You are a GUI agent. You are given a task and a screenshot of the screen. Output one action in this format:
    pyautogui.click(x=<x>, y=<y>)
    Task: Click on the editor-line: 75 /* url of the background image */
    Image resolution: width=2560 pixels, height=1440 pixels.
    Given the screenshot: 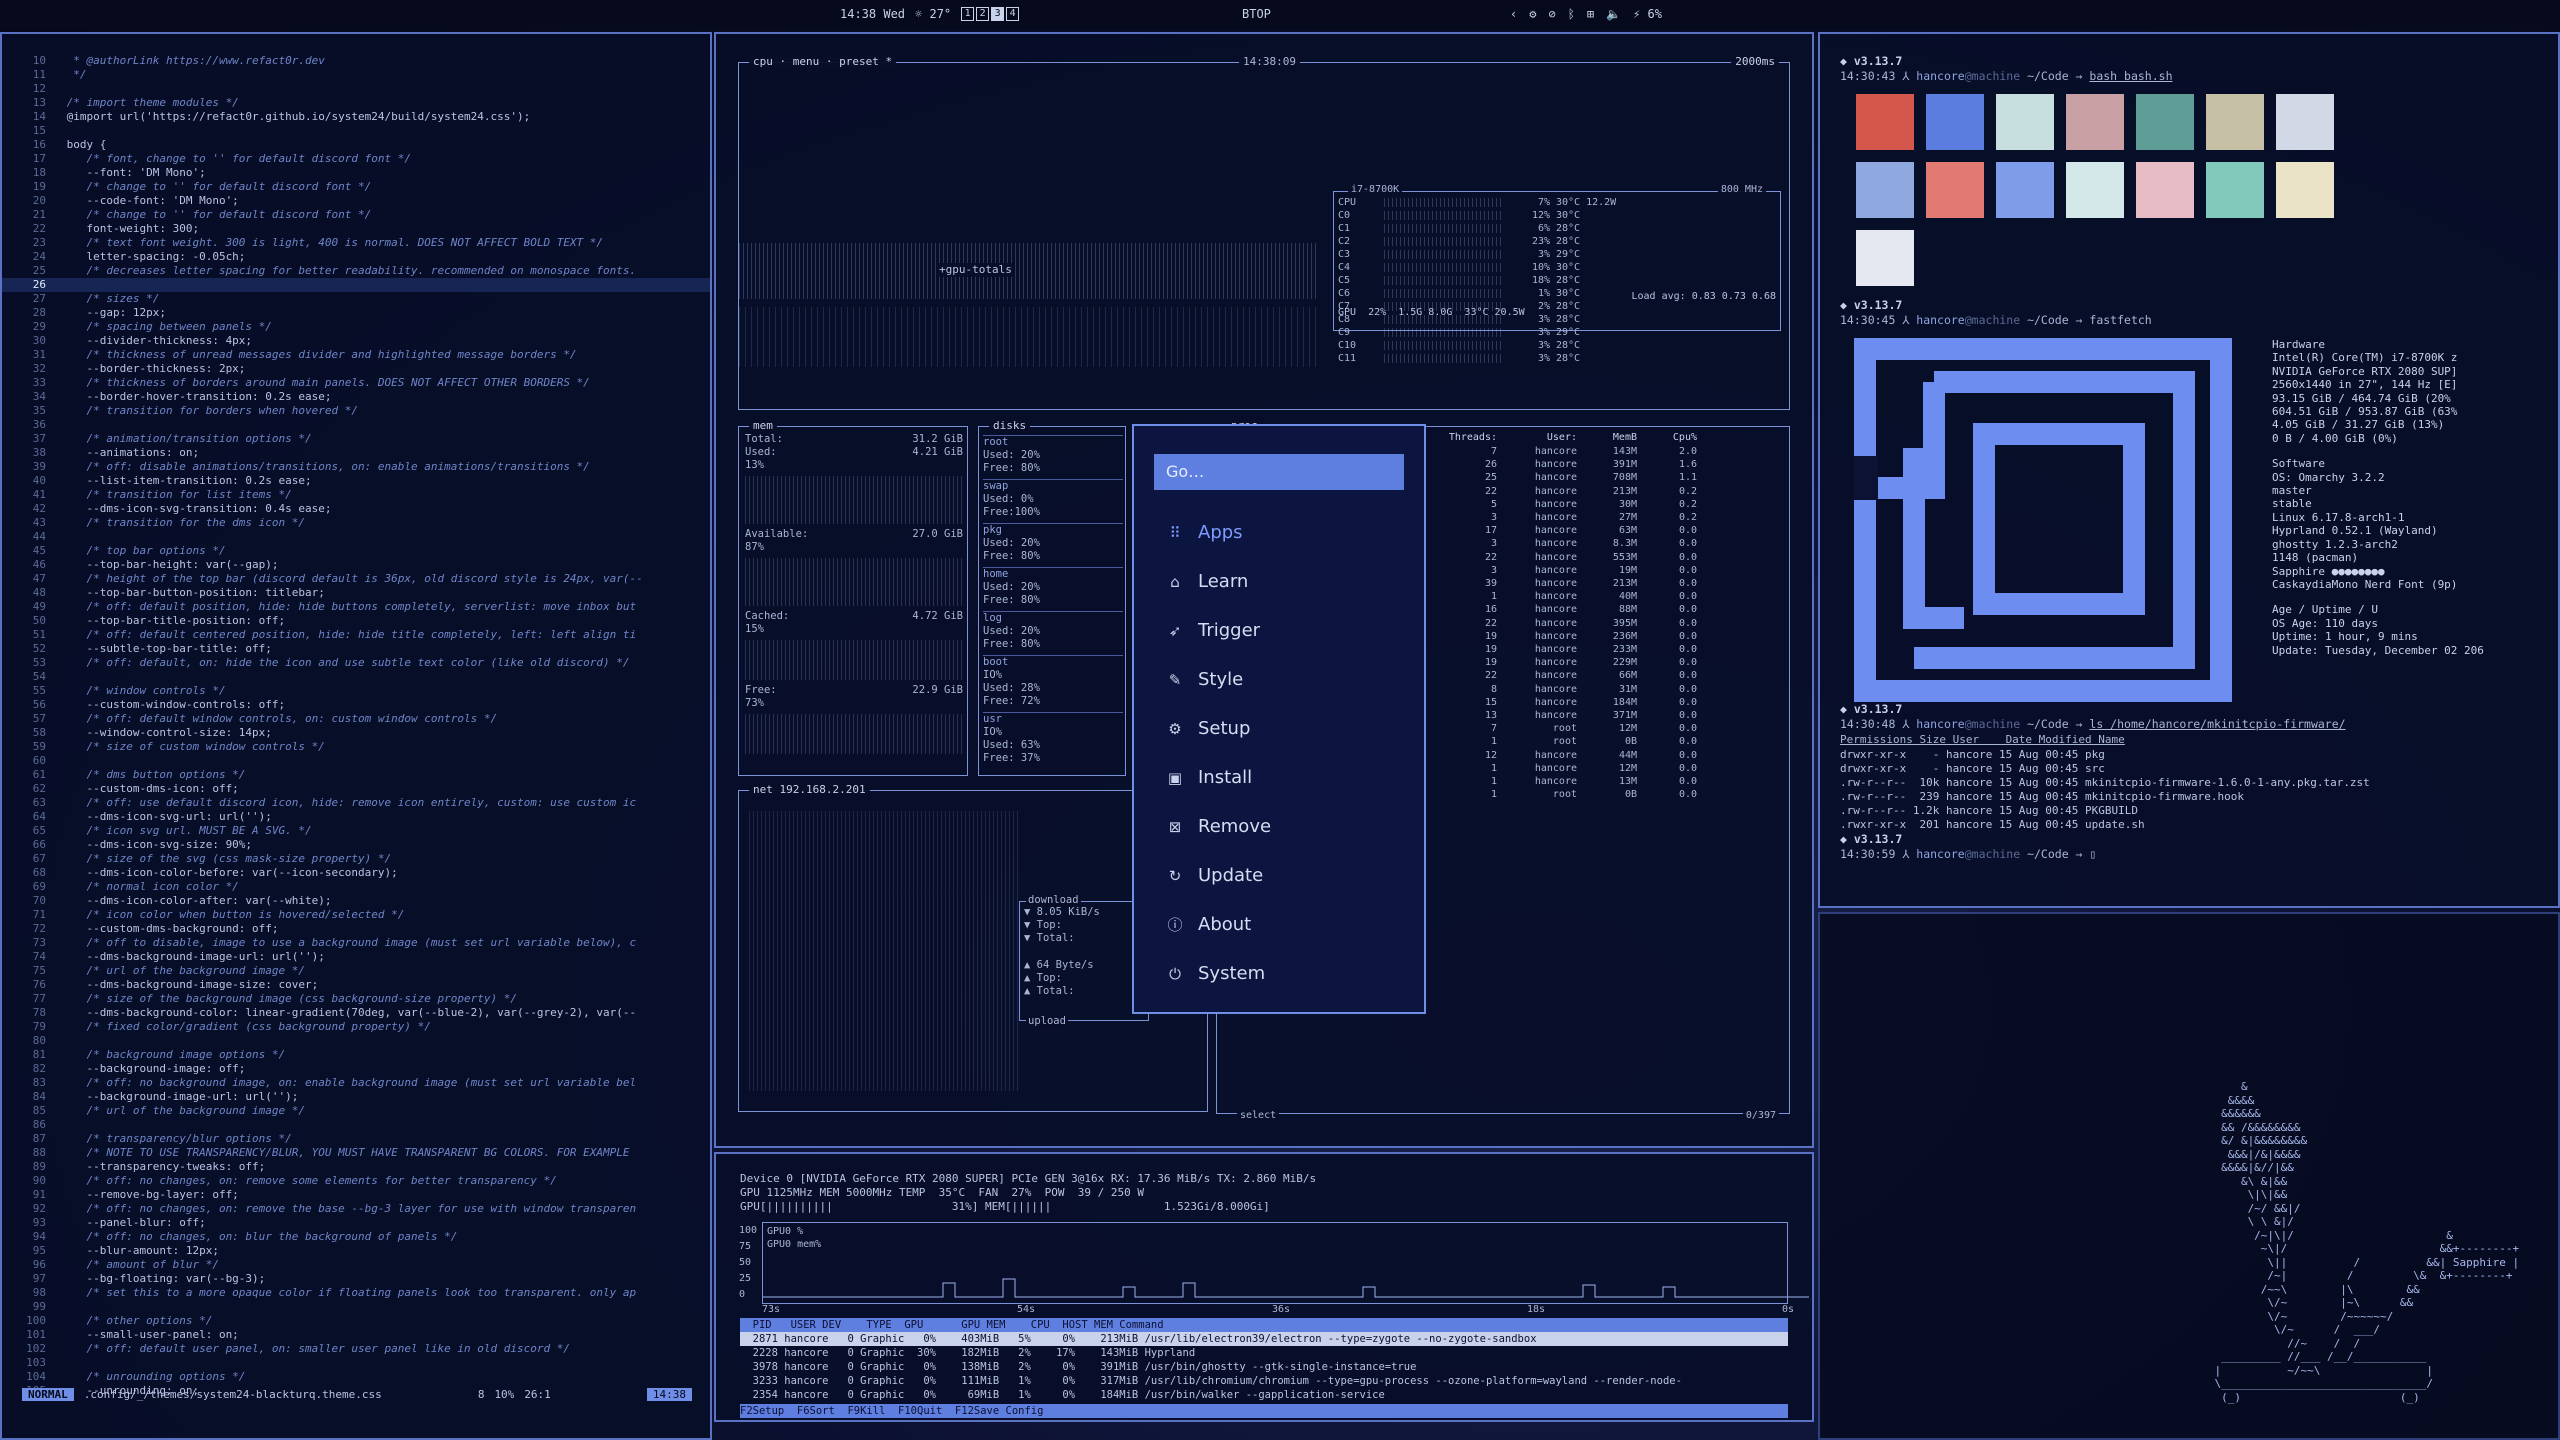 What is the action you would take?
    pyautogui.click(x=356, y=971)
    